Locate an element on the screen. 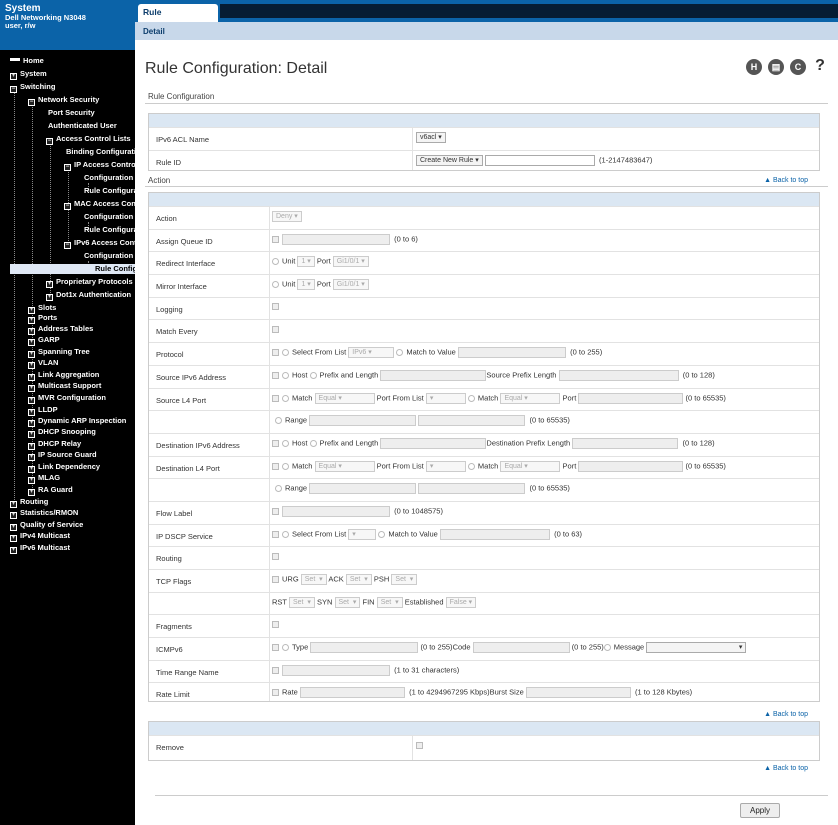 The width and height of the screenshot is (838, 825). nav-item-dynamic-arp-inspection: + Dynamic ARP Inspection is located at coordinates (77, 421).